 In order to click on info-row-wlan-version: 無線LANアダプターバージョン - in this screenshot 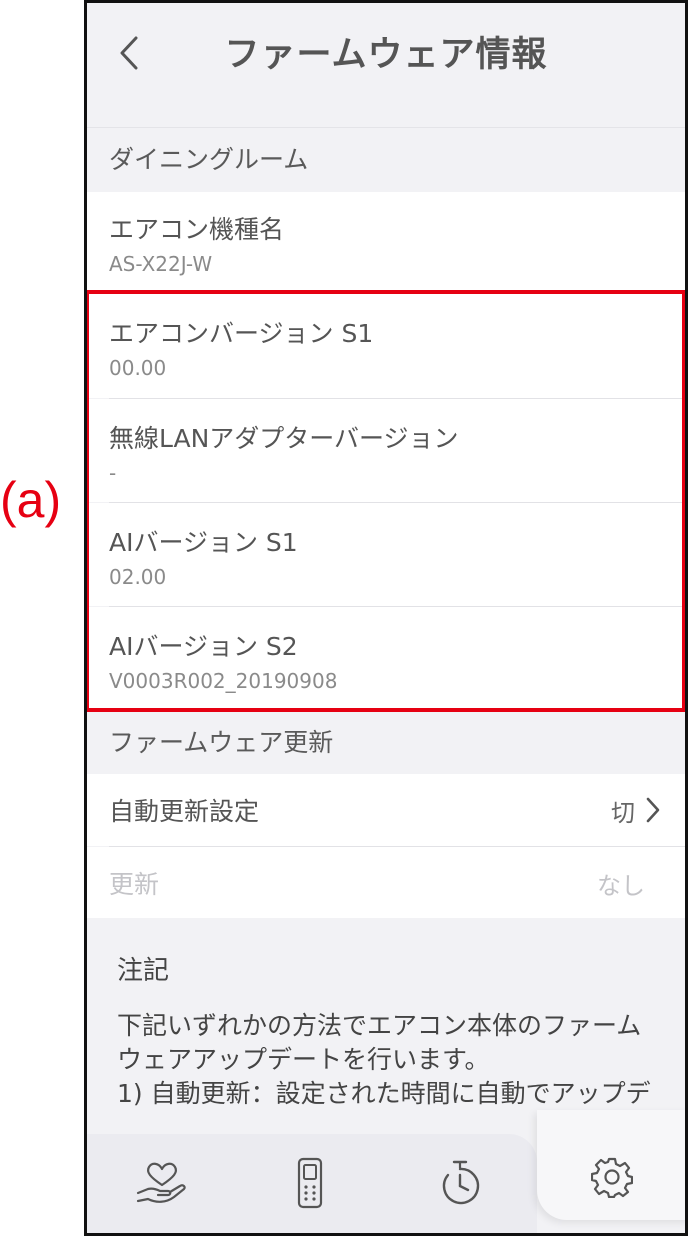, I will do `click(386, 450)`.